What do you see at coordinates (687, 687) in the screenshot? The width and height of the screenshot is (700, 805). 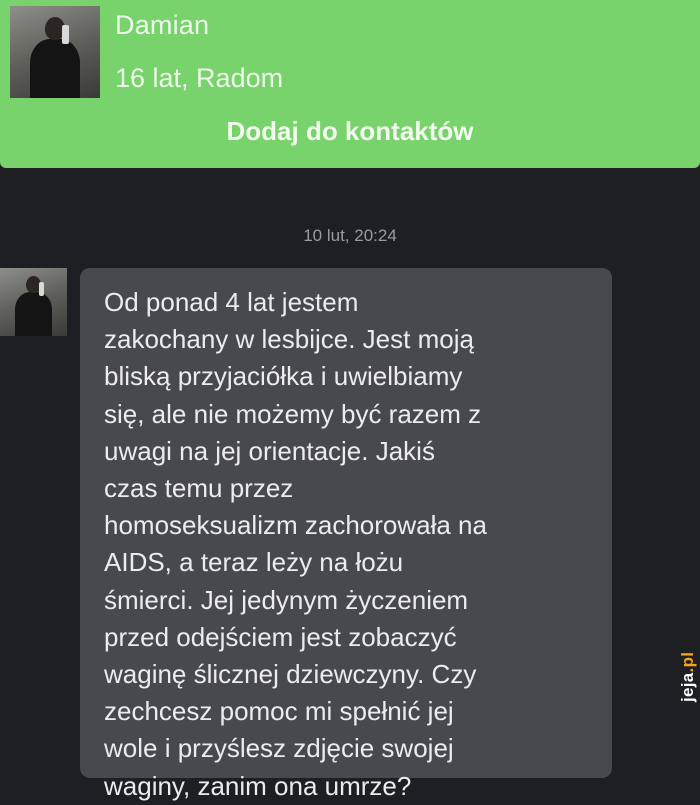 I see `watermark-name: jeja` at bounding box center [687, 687].